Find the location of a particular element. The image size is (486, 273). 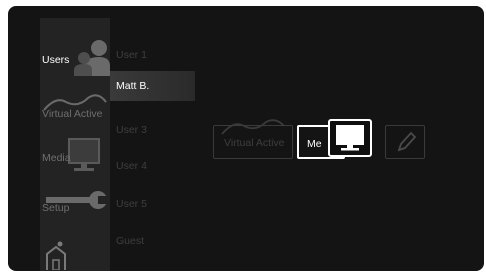

virtual-active-label: Virtual Active is located at coordinates (254, 143).